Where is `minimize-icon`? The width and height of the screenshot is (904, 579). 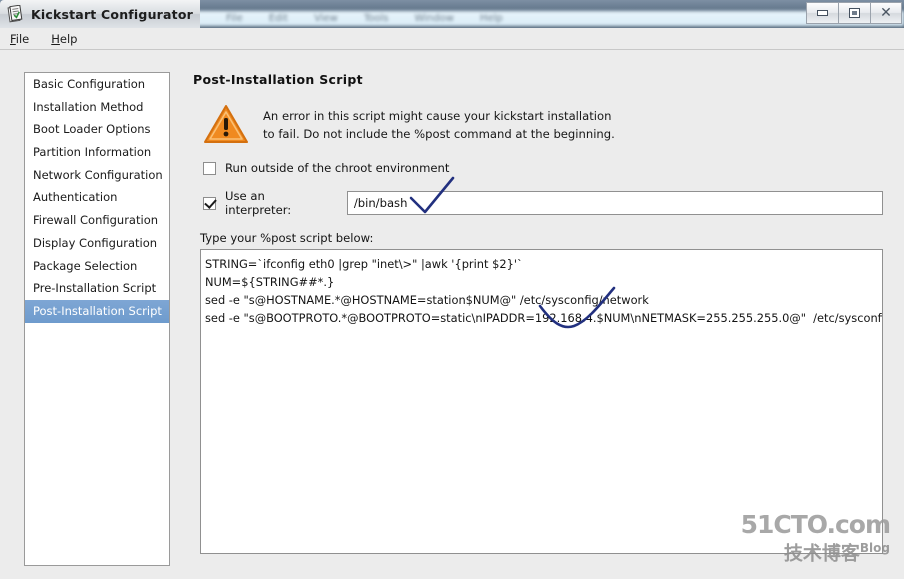 minimize-icon is located at coordinates (822, 13).